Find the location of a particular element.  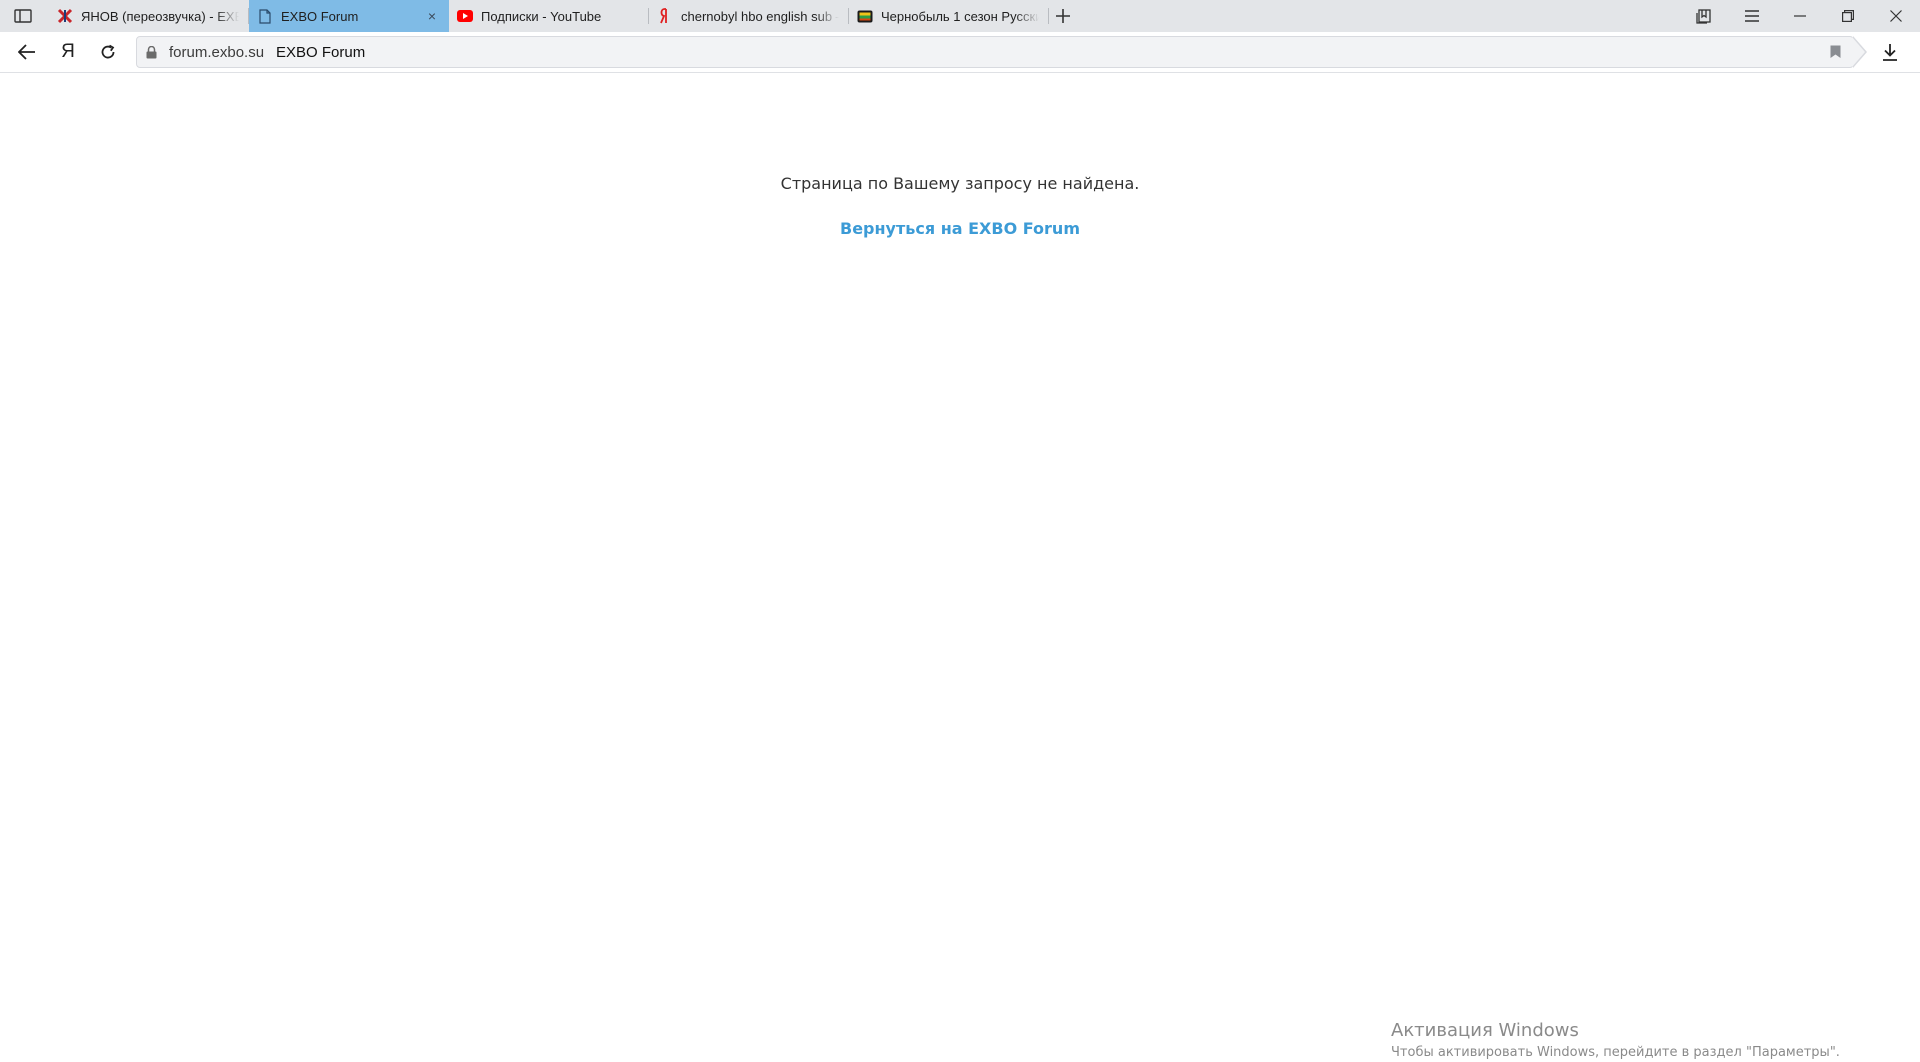

downloads-button is located at coordinates (1890, 52).